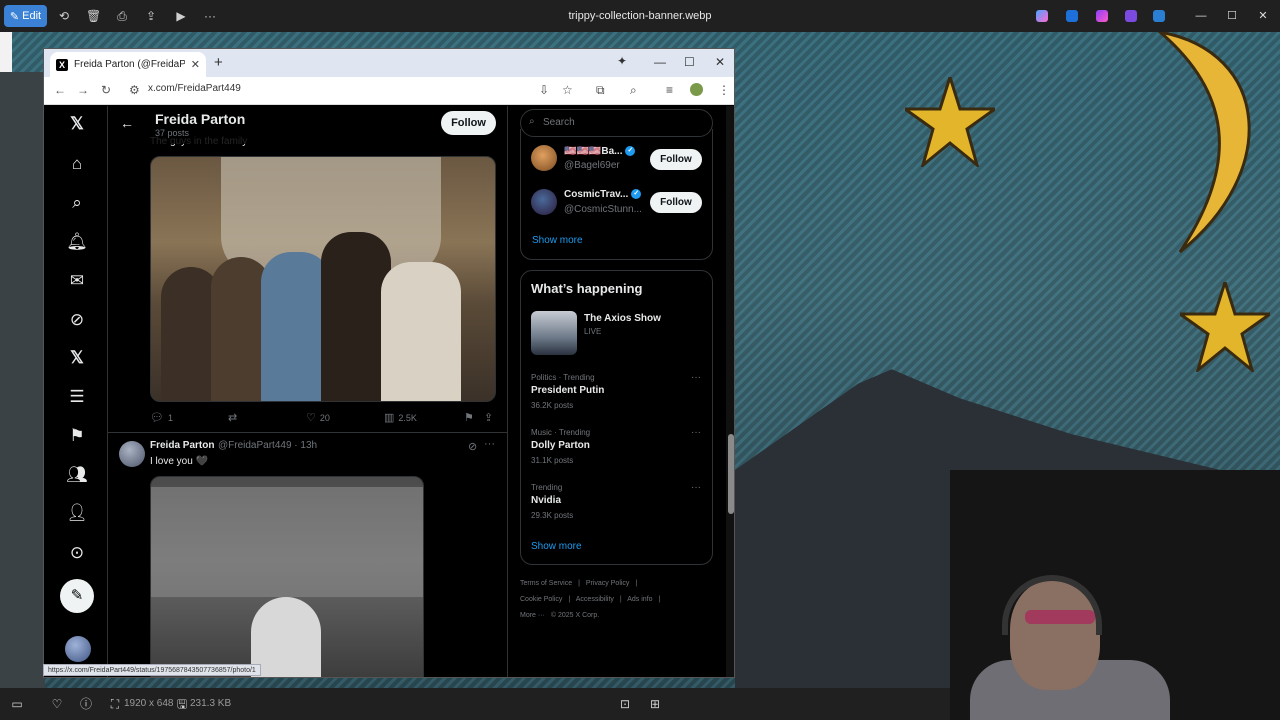 The width and height of the screenshot is (1280, 720). What do you see at coordinates (489, 444) in the screenshot?
I see `post-more-icon: ···` at bounding box center [489, 444].